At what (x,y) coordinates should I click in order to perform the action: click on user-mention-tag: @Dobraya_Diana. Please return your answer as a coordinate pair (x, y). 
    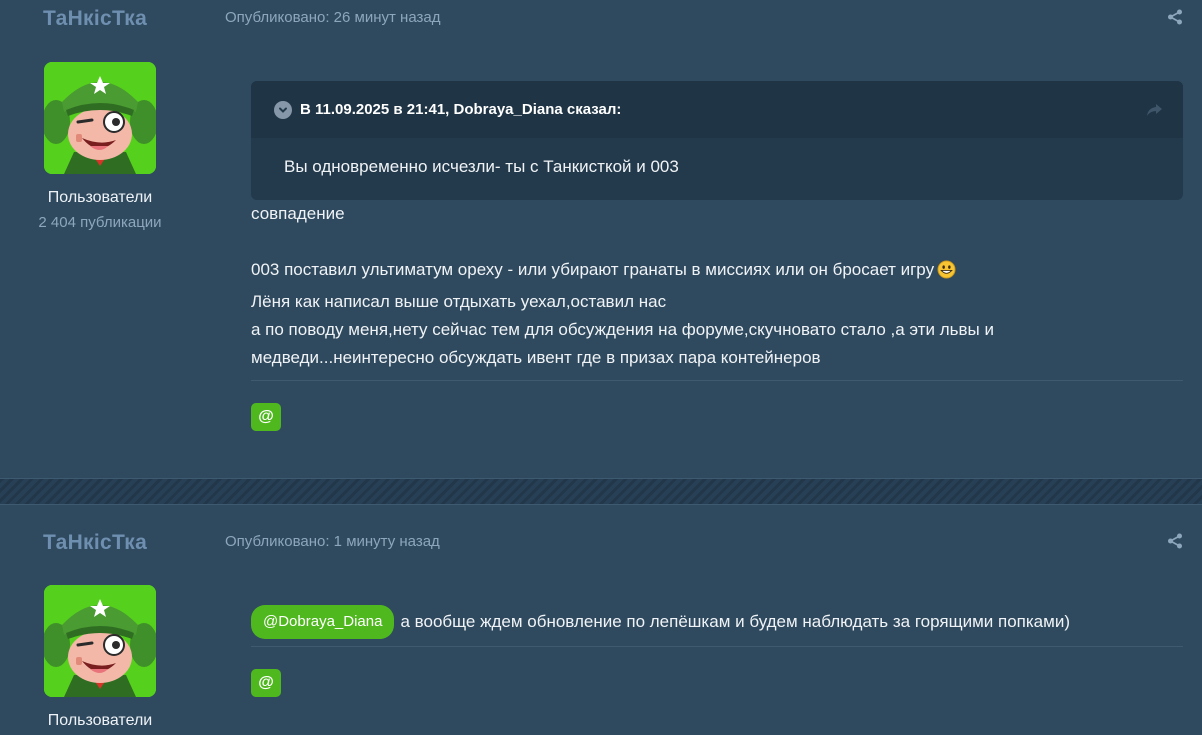
    Looking at the image, I should click on (323, 622).